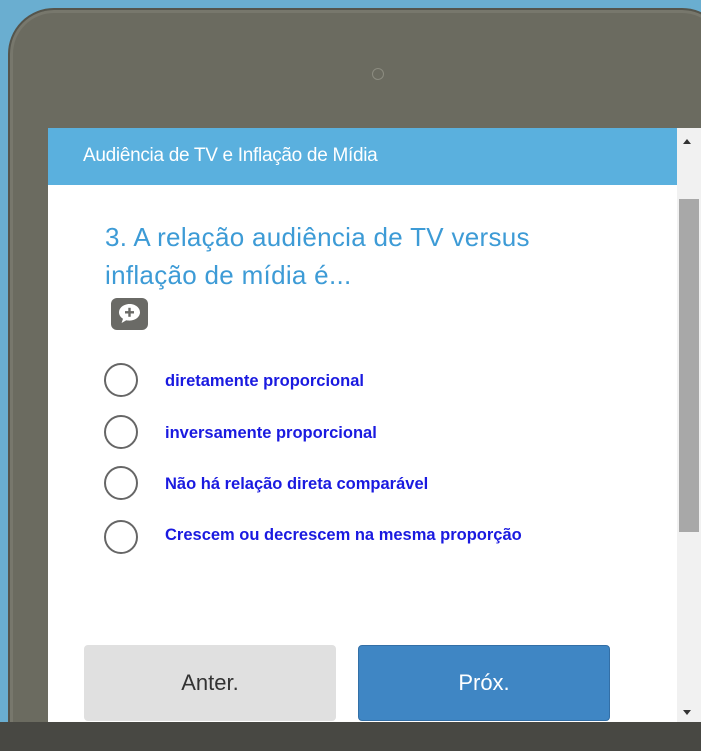 Image resolution: width=701 pixels, height=751 pixels. I want to click on survey-title: Audiência de TV e Inflação de Mídia, so click(230, 155).